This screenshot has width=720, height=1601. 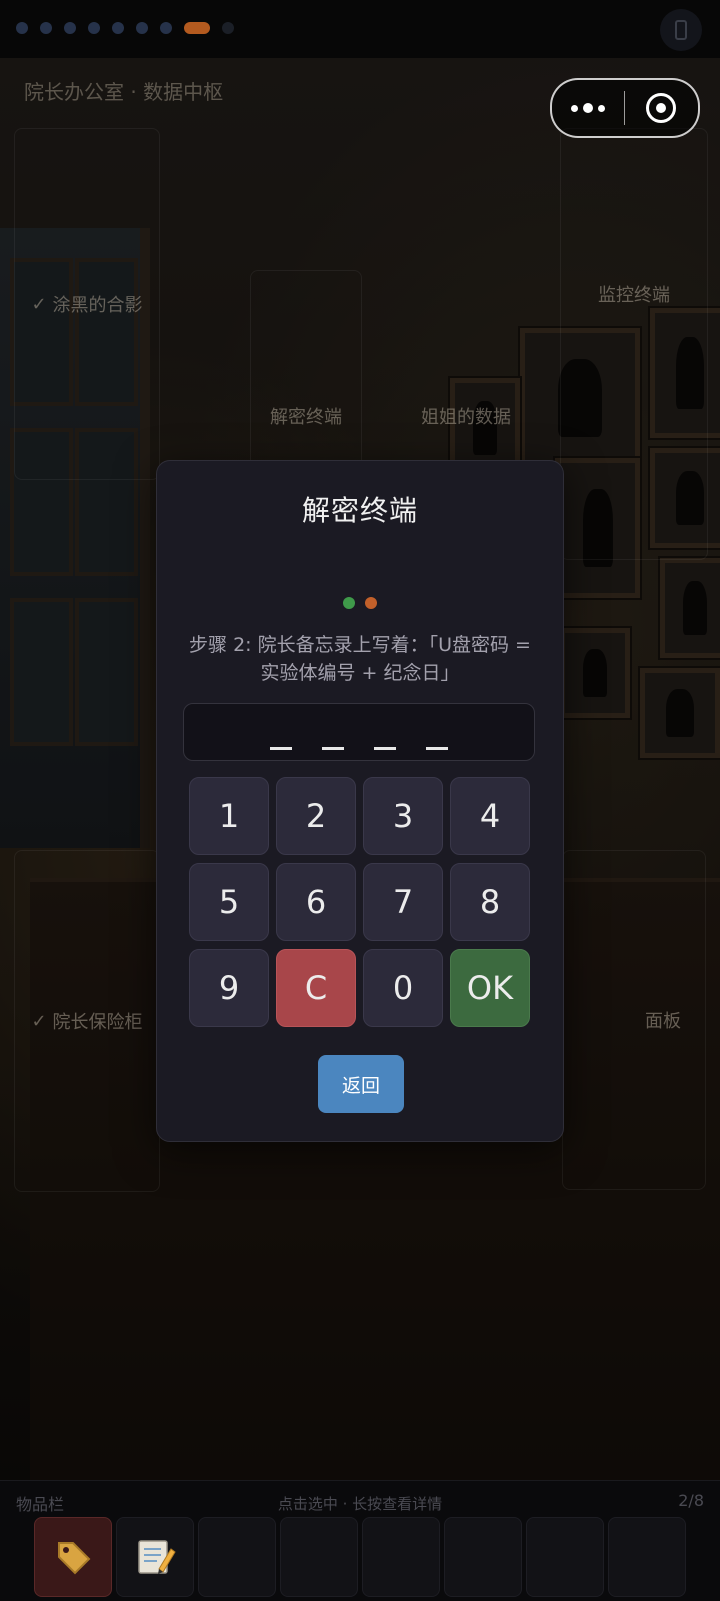 What do you see at coordinates (490, 902) in the screenshot?
I see `key-8: 8` at bounding box center [490, 902].